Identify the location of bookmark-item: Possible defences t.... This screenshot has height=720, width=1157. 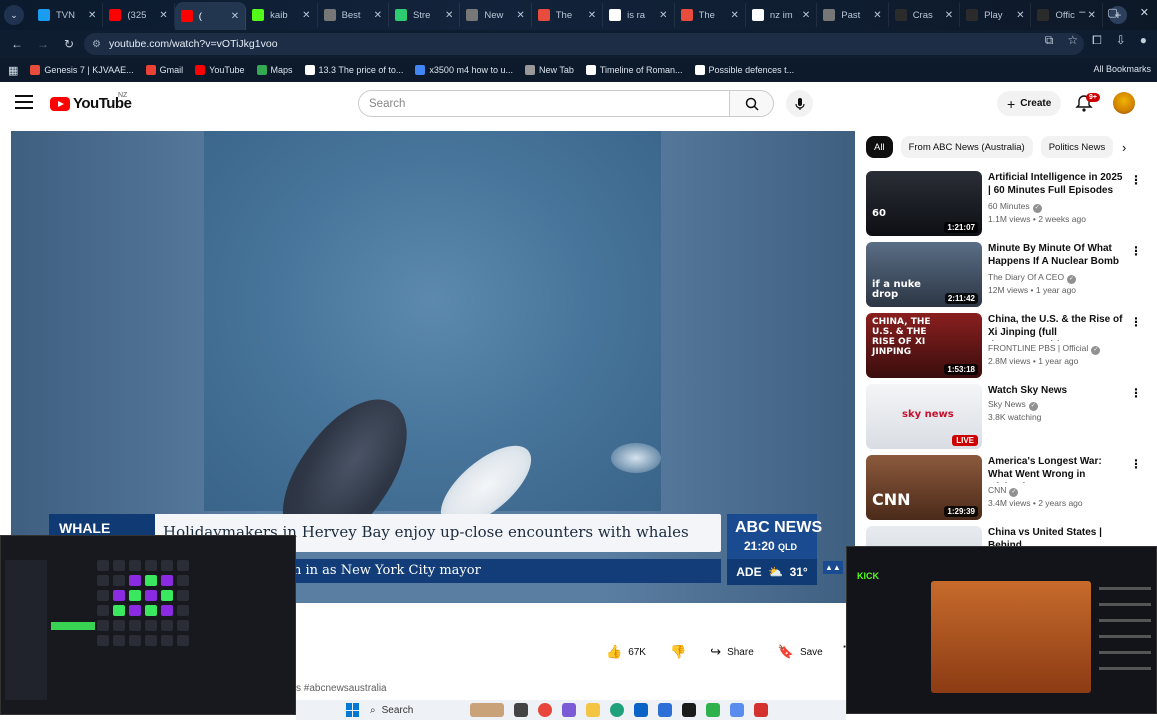
(744, 70).